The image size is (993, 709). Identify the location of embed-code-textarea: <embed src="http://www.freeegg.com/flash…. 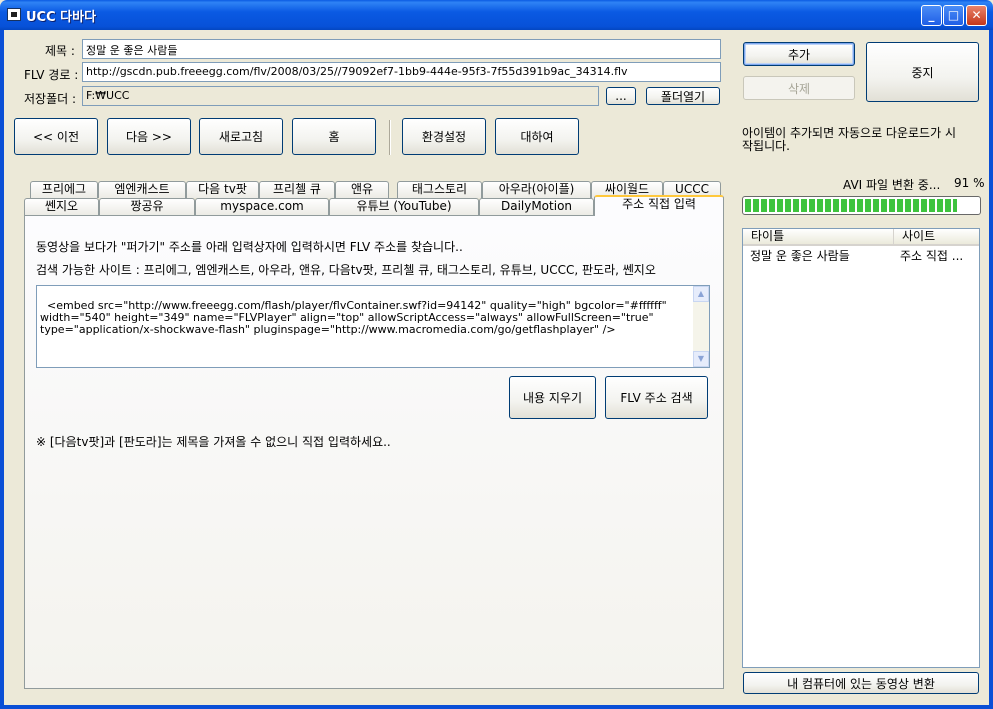
(373, 326).